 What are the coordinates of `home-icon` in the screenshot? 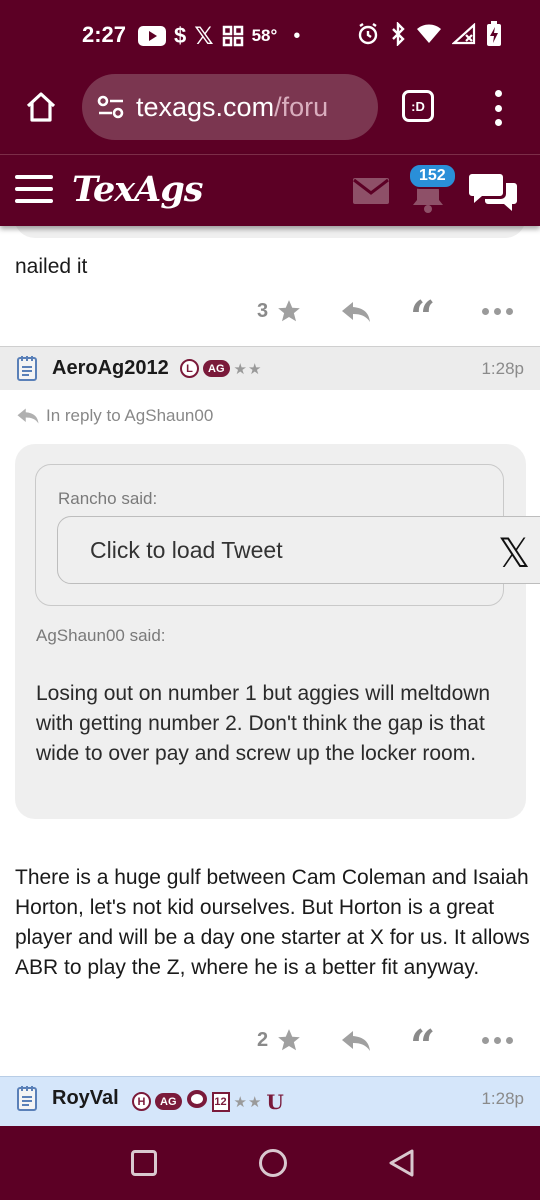 It's located at (41, 107).